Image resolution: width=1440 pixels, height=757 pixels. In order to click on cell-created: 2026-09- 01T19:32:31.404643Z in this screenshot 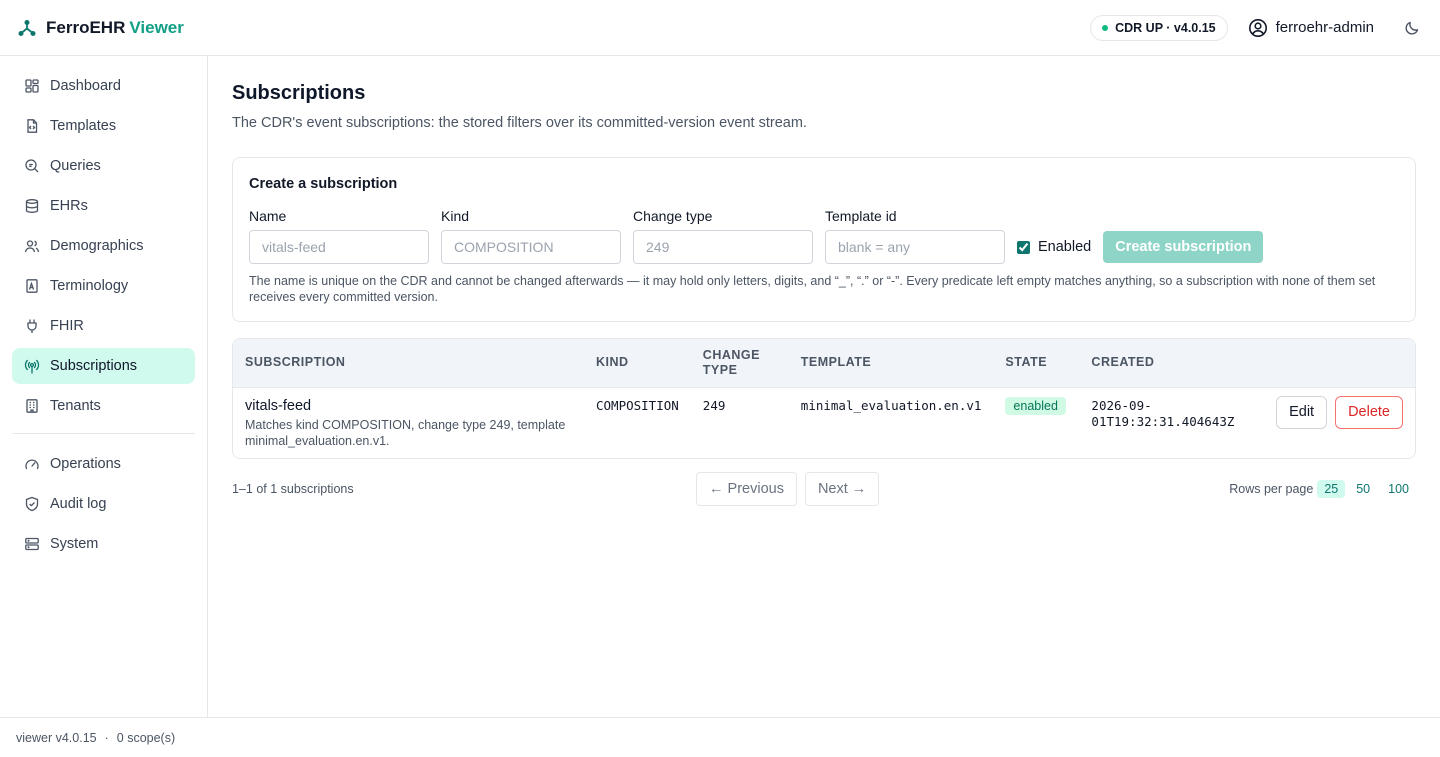, I will do `click(1169, 422)`.